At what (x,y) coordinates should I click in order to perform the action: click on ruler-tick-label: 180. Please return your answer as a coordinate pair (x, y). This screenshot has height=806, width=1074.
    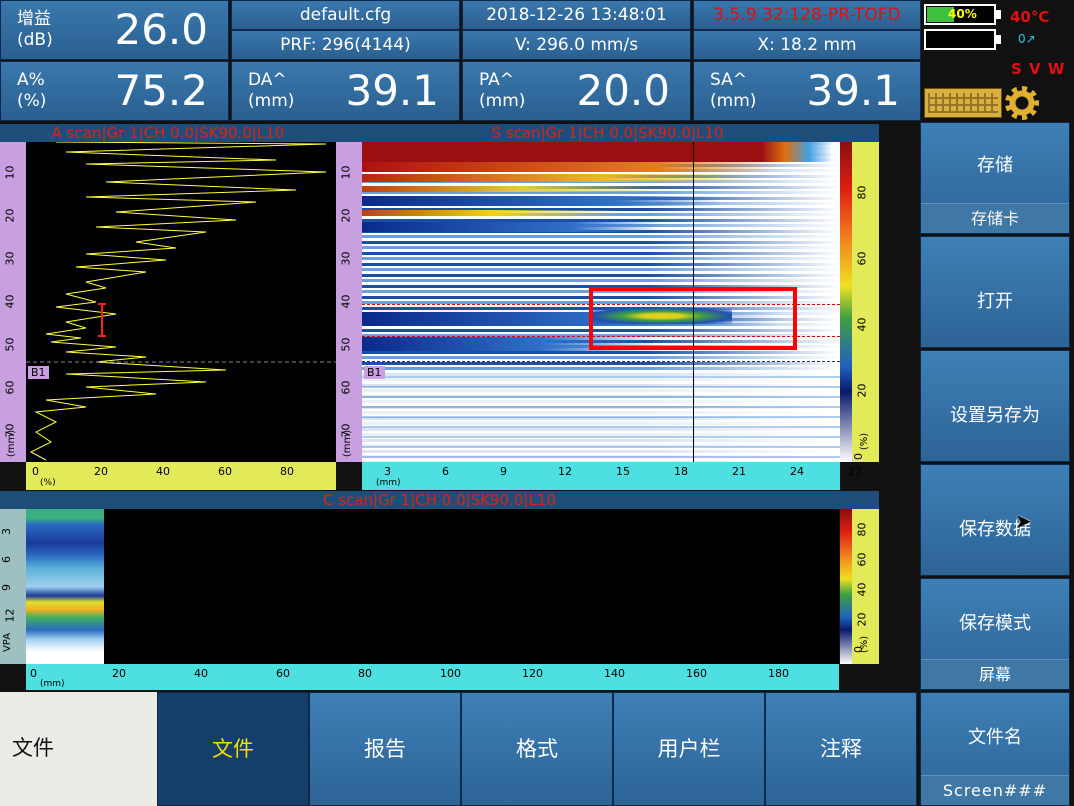
    Looking at the image, I should click on (778, 673).